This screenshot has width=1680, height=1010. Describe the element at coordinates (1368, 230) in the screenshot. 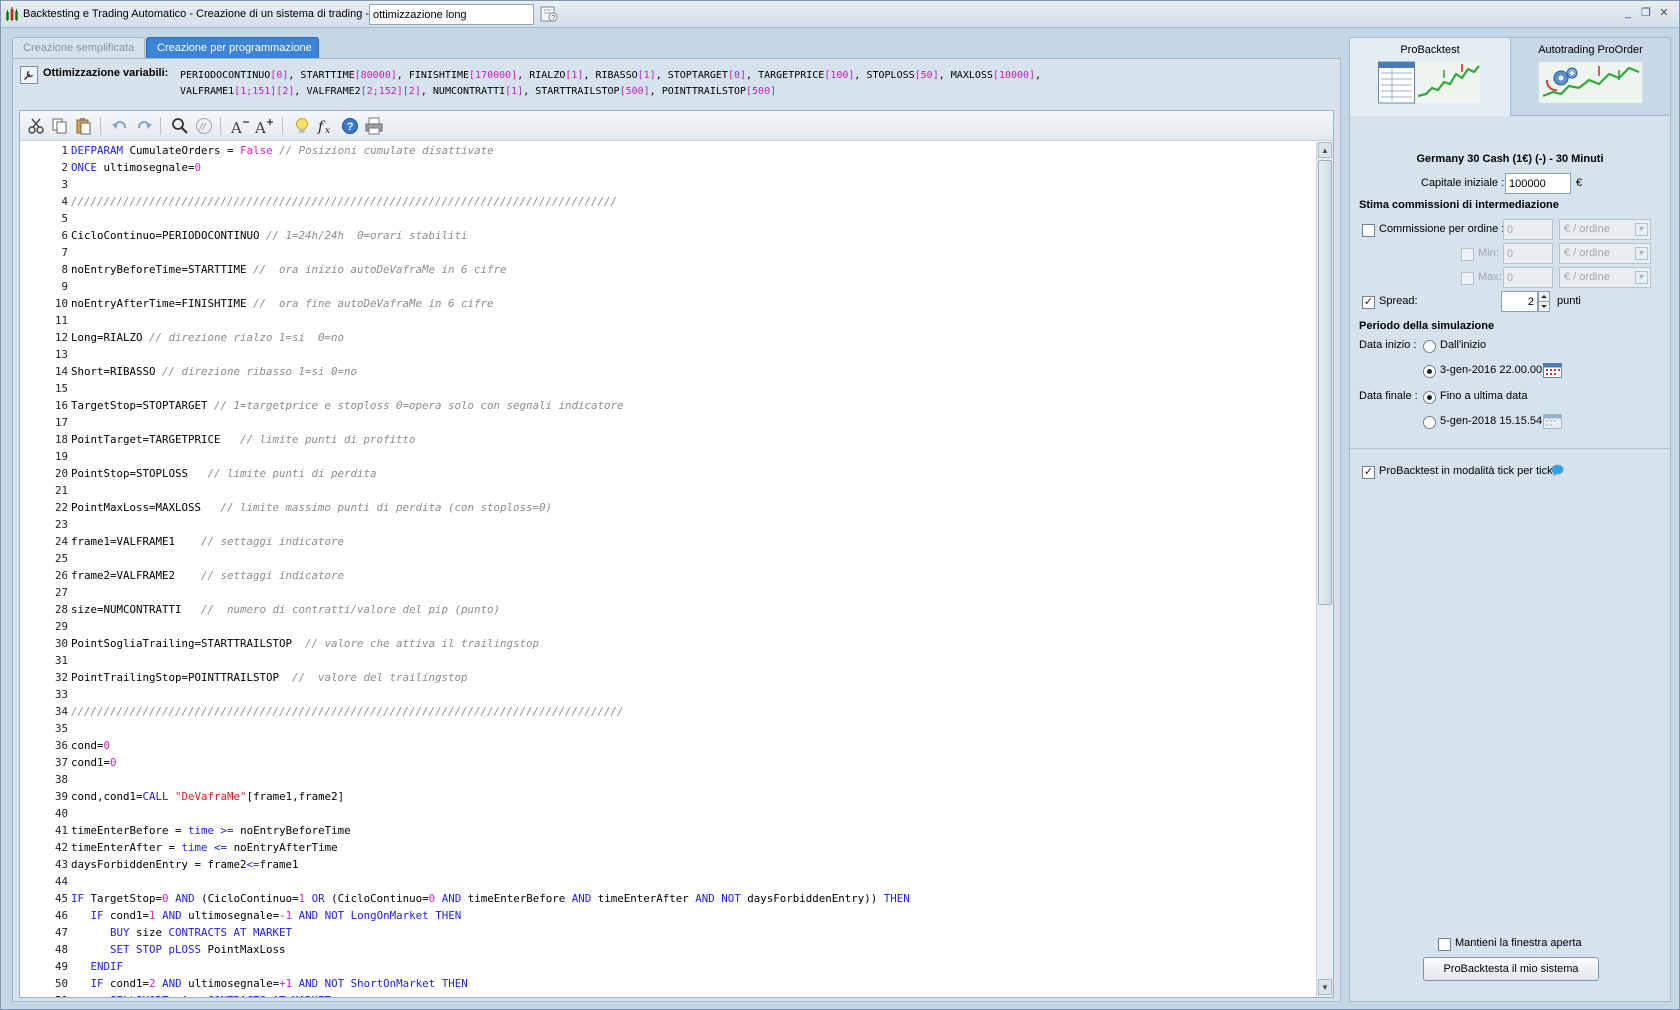

I see `commission-checkbox` at that location.